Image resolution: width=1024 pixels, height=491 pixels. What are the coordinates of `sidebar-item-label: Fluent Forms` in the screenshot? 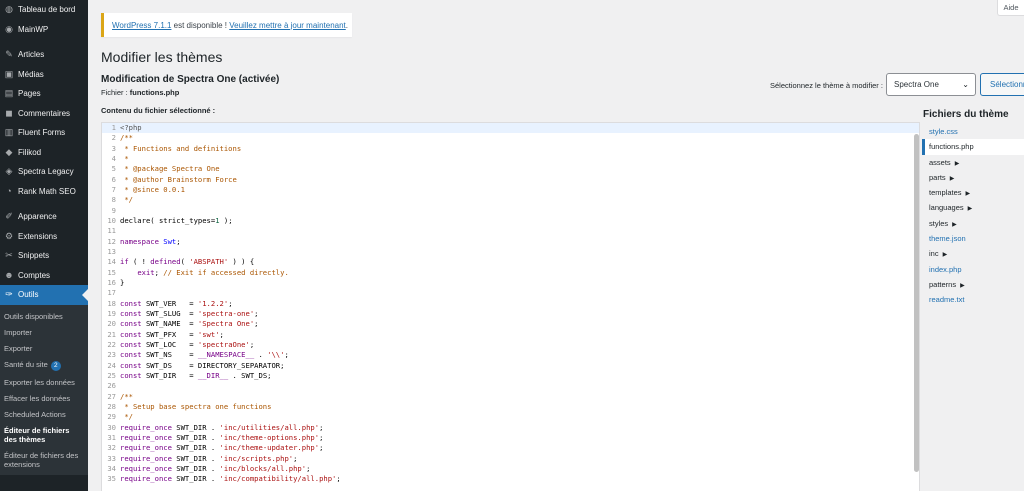 It's located at (42, 133).